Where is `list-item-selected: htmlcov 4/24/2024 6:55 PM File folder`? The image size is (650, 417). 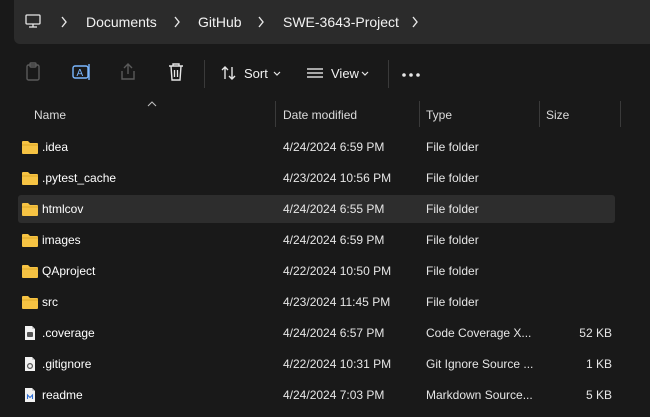 list-item-selected: htmlcov 4/24/2024 6:55 PM File folder is located at coordinates (316, 209).